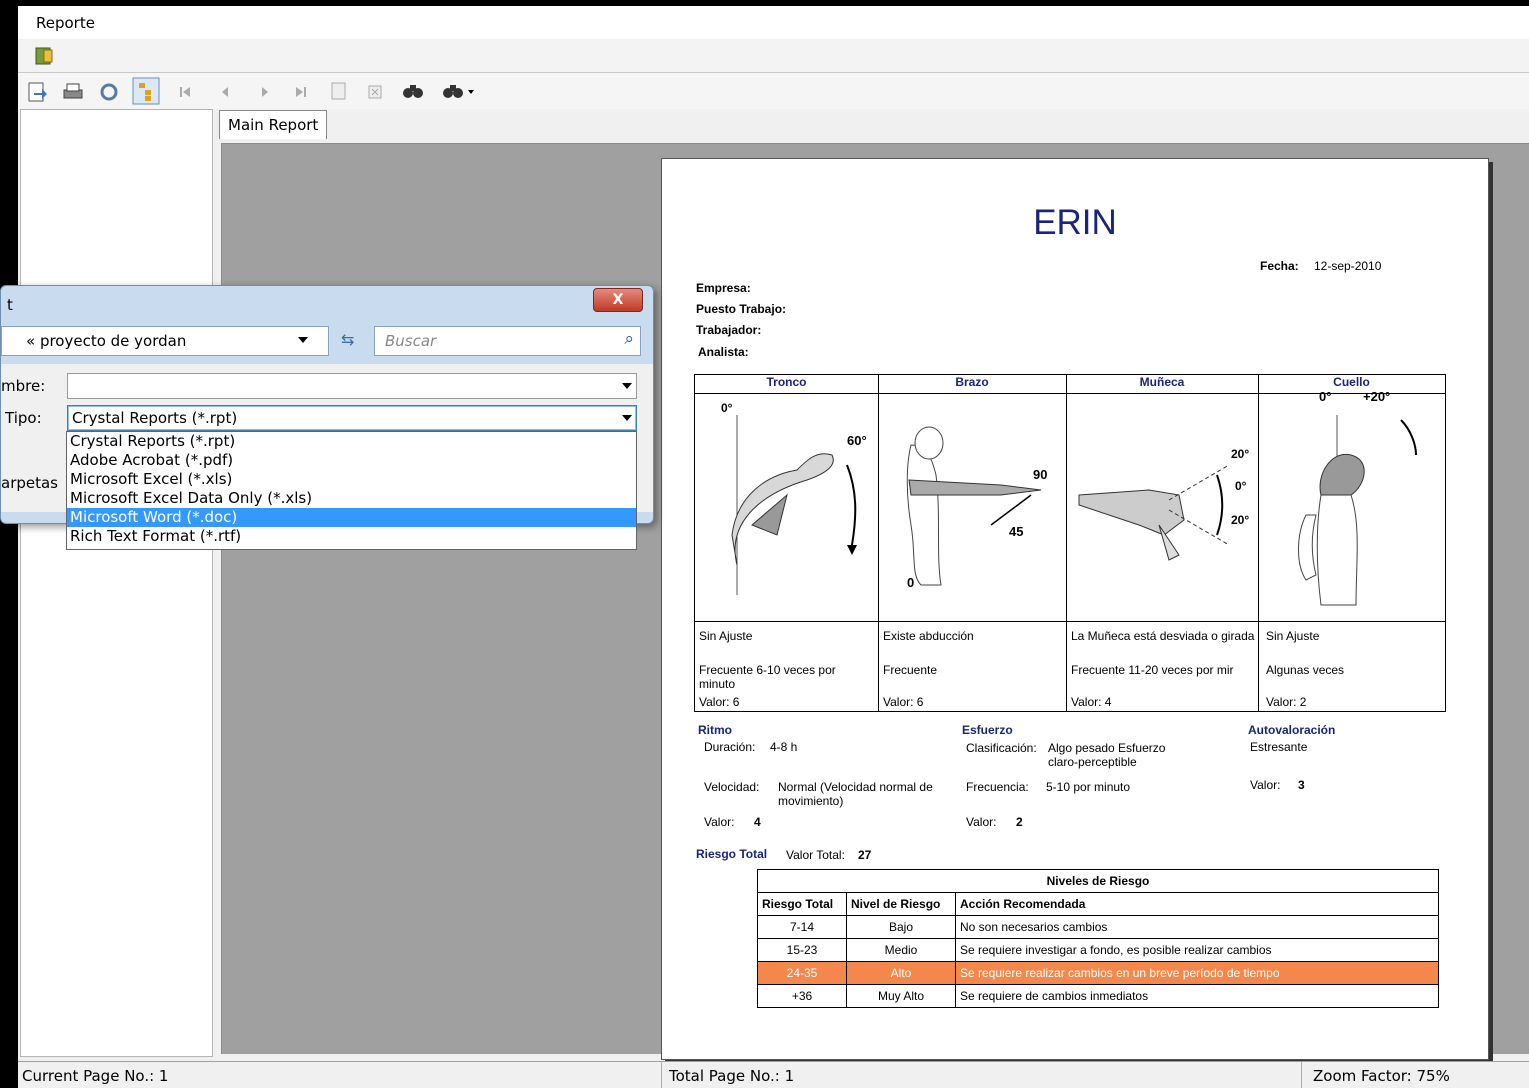 This screenshot has height=1088, width=1529. Describe the element at coordinates (352, 418) in the screenshot. I see `file-type-select: Crystal Reports (*.rpt)` at that location.